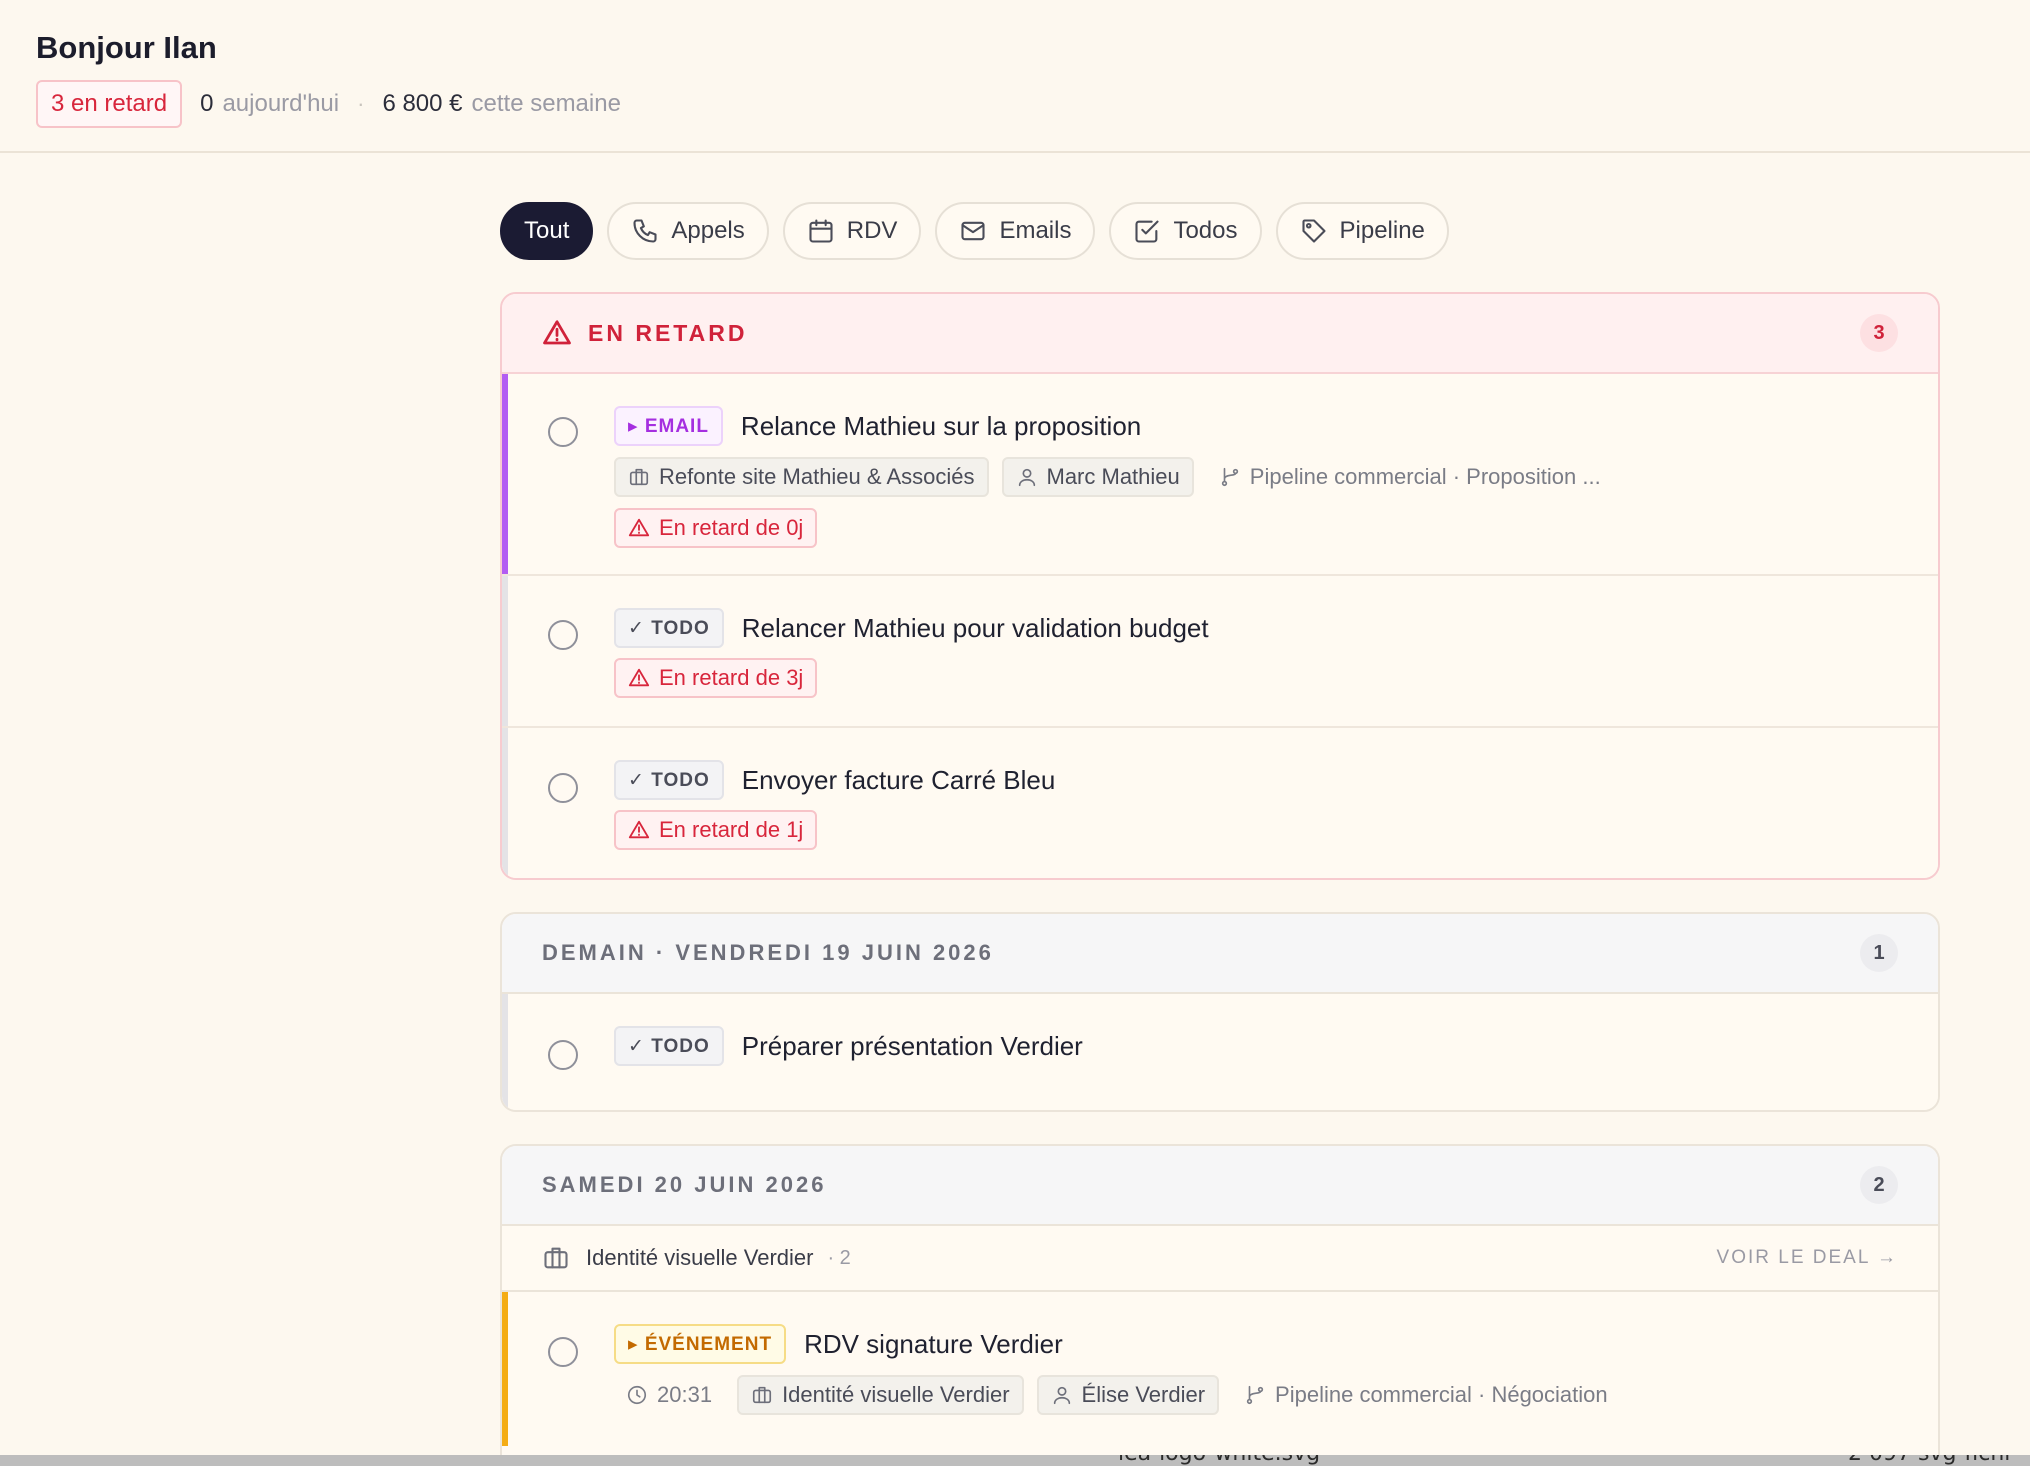 The image size is (2030, 1466). I want to click on tab-emails: Emails, so click(1015, 231).